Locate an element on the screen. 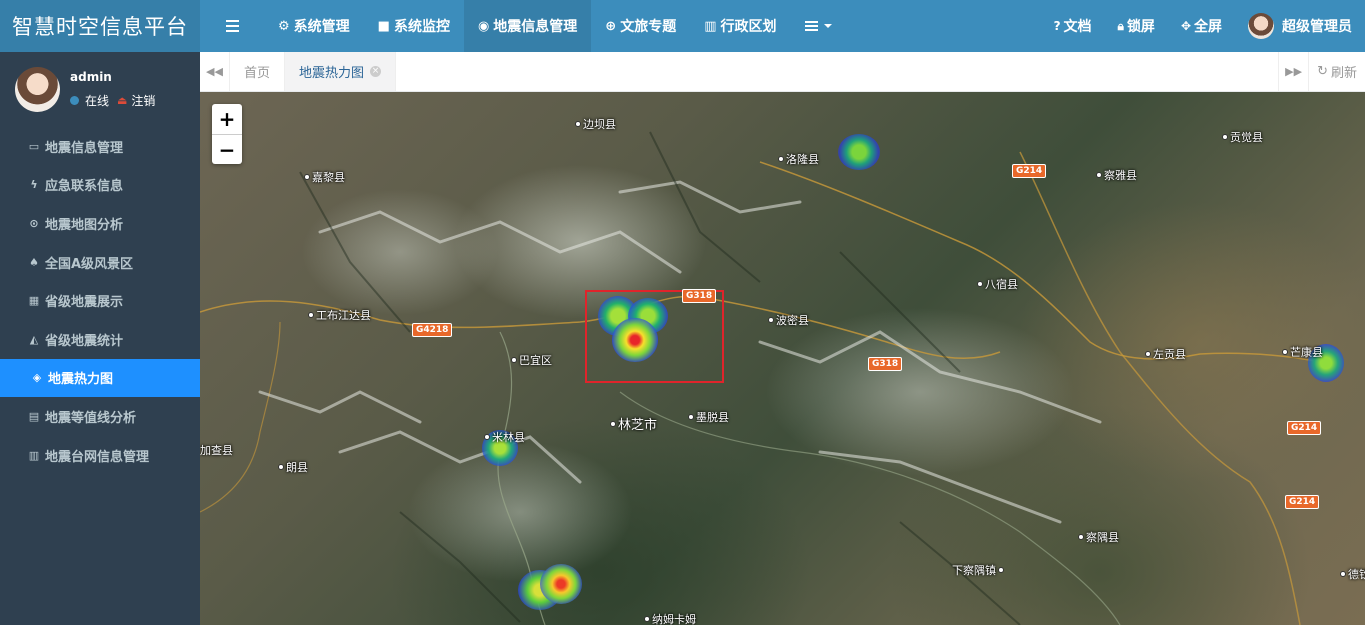  online-dot-icon is located at coordinates (74, 100).